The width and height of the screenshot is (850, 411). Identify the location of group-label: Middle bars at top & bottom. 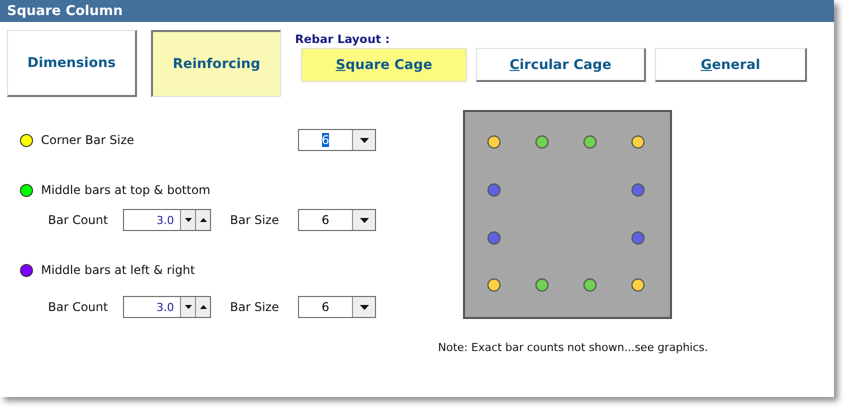
(125, 190).